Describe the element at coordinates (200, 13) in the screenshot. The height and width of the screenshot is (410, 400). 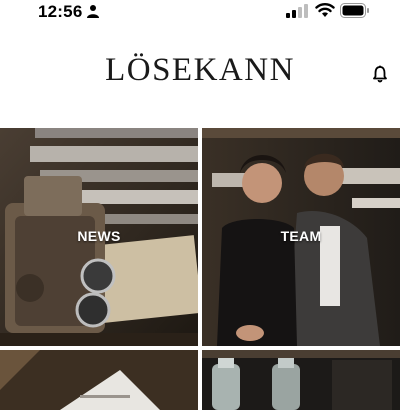
I see `status-bar: 12:56` at that location.